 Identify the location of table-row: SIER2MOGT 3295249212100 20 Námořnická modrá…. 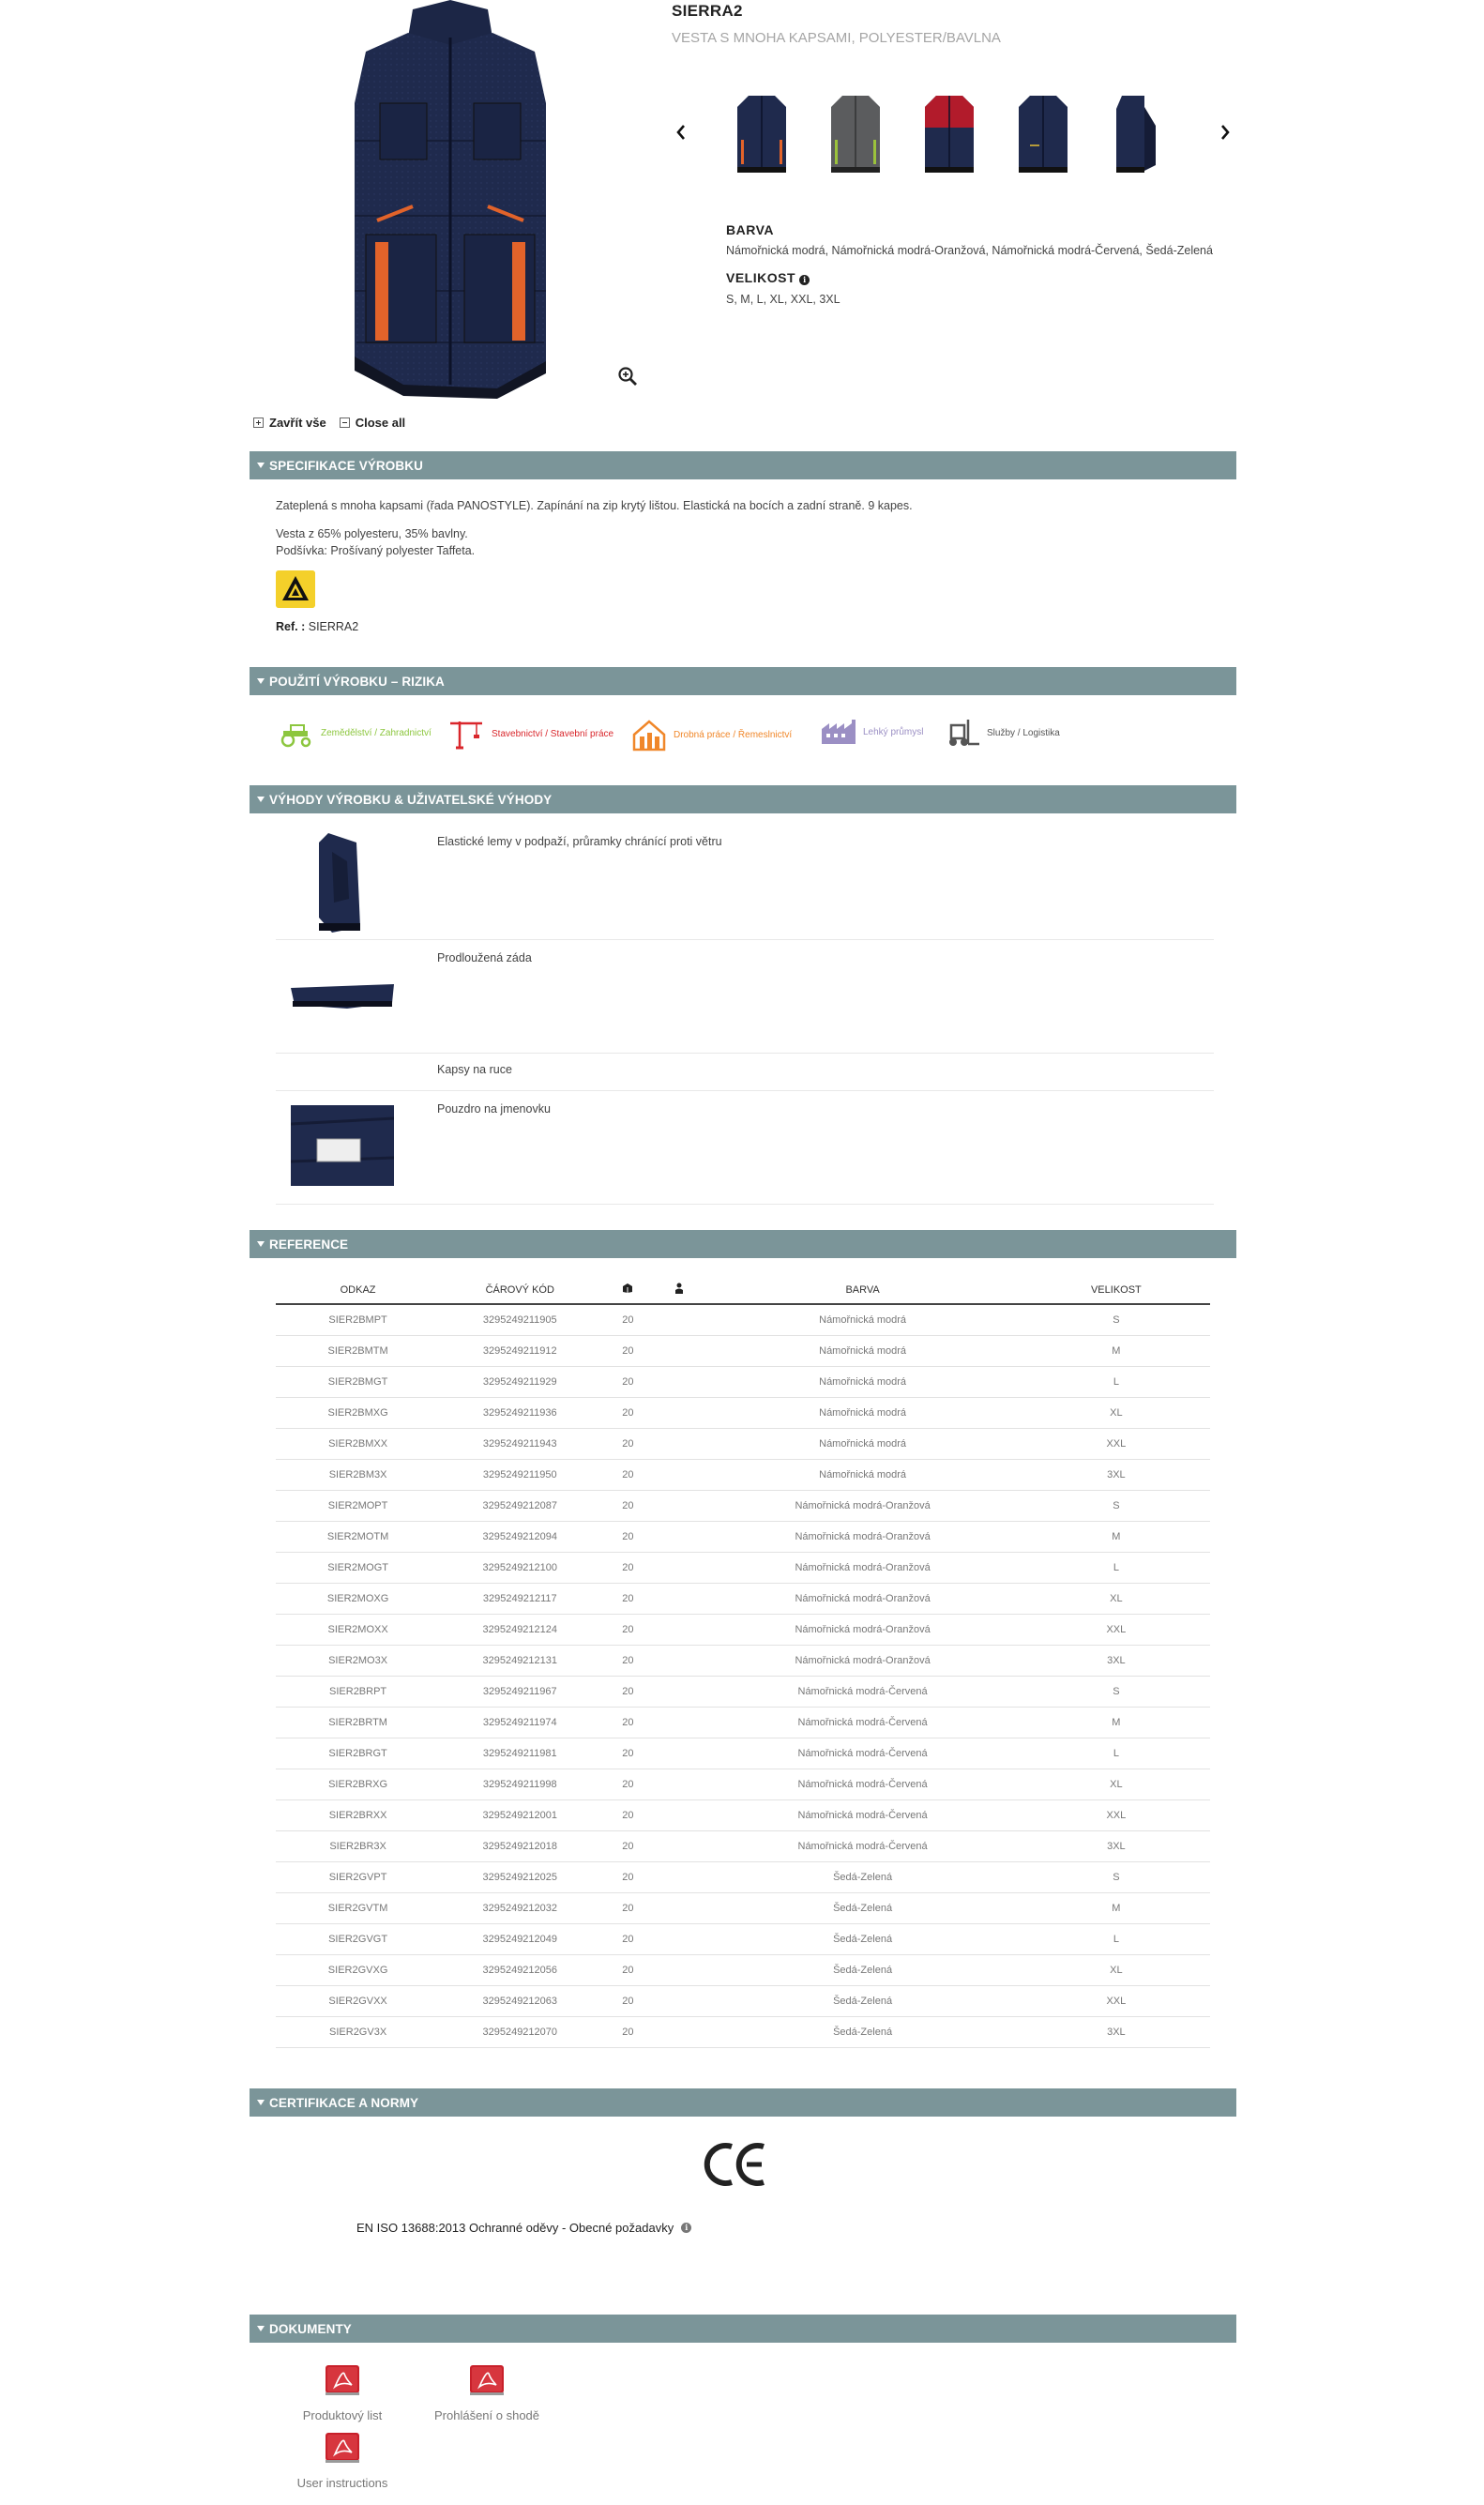
(743, 1568).